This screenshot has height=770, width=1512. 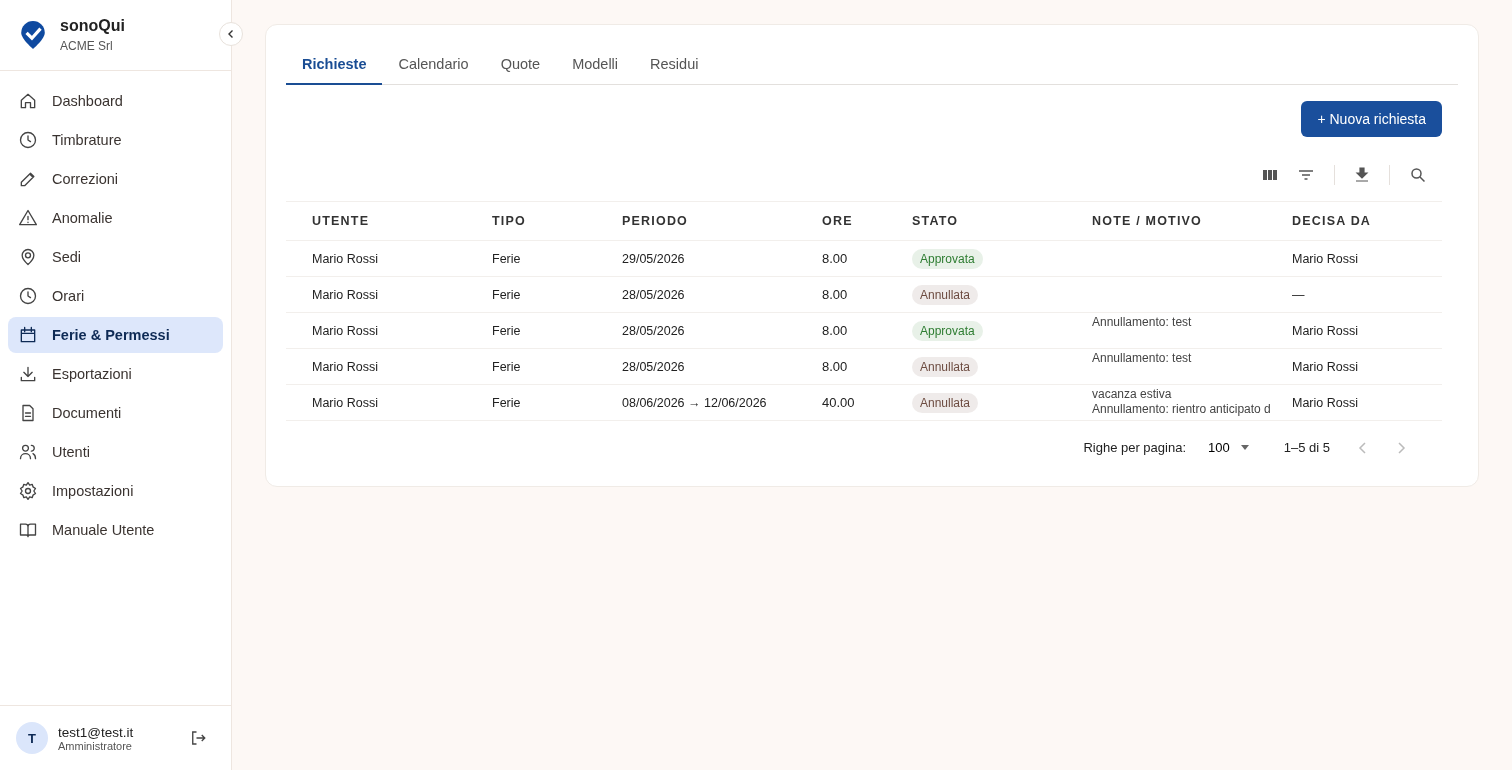 I want to click on page-range: 1–5 di 5, so click(x=1306, y=447).